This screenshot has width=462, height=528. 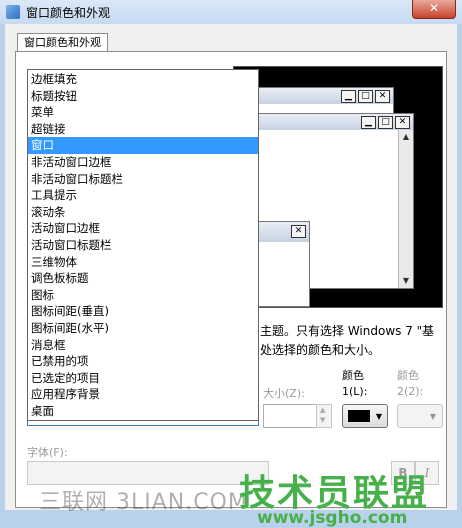 I want to click on font-label: 字体(F):, so click(x=47, y=452).